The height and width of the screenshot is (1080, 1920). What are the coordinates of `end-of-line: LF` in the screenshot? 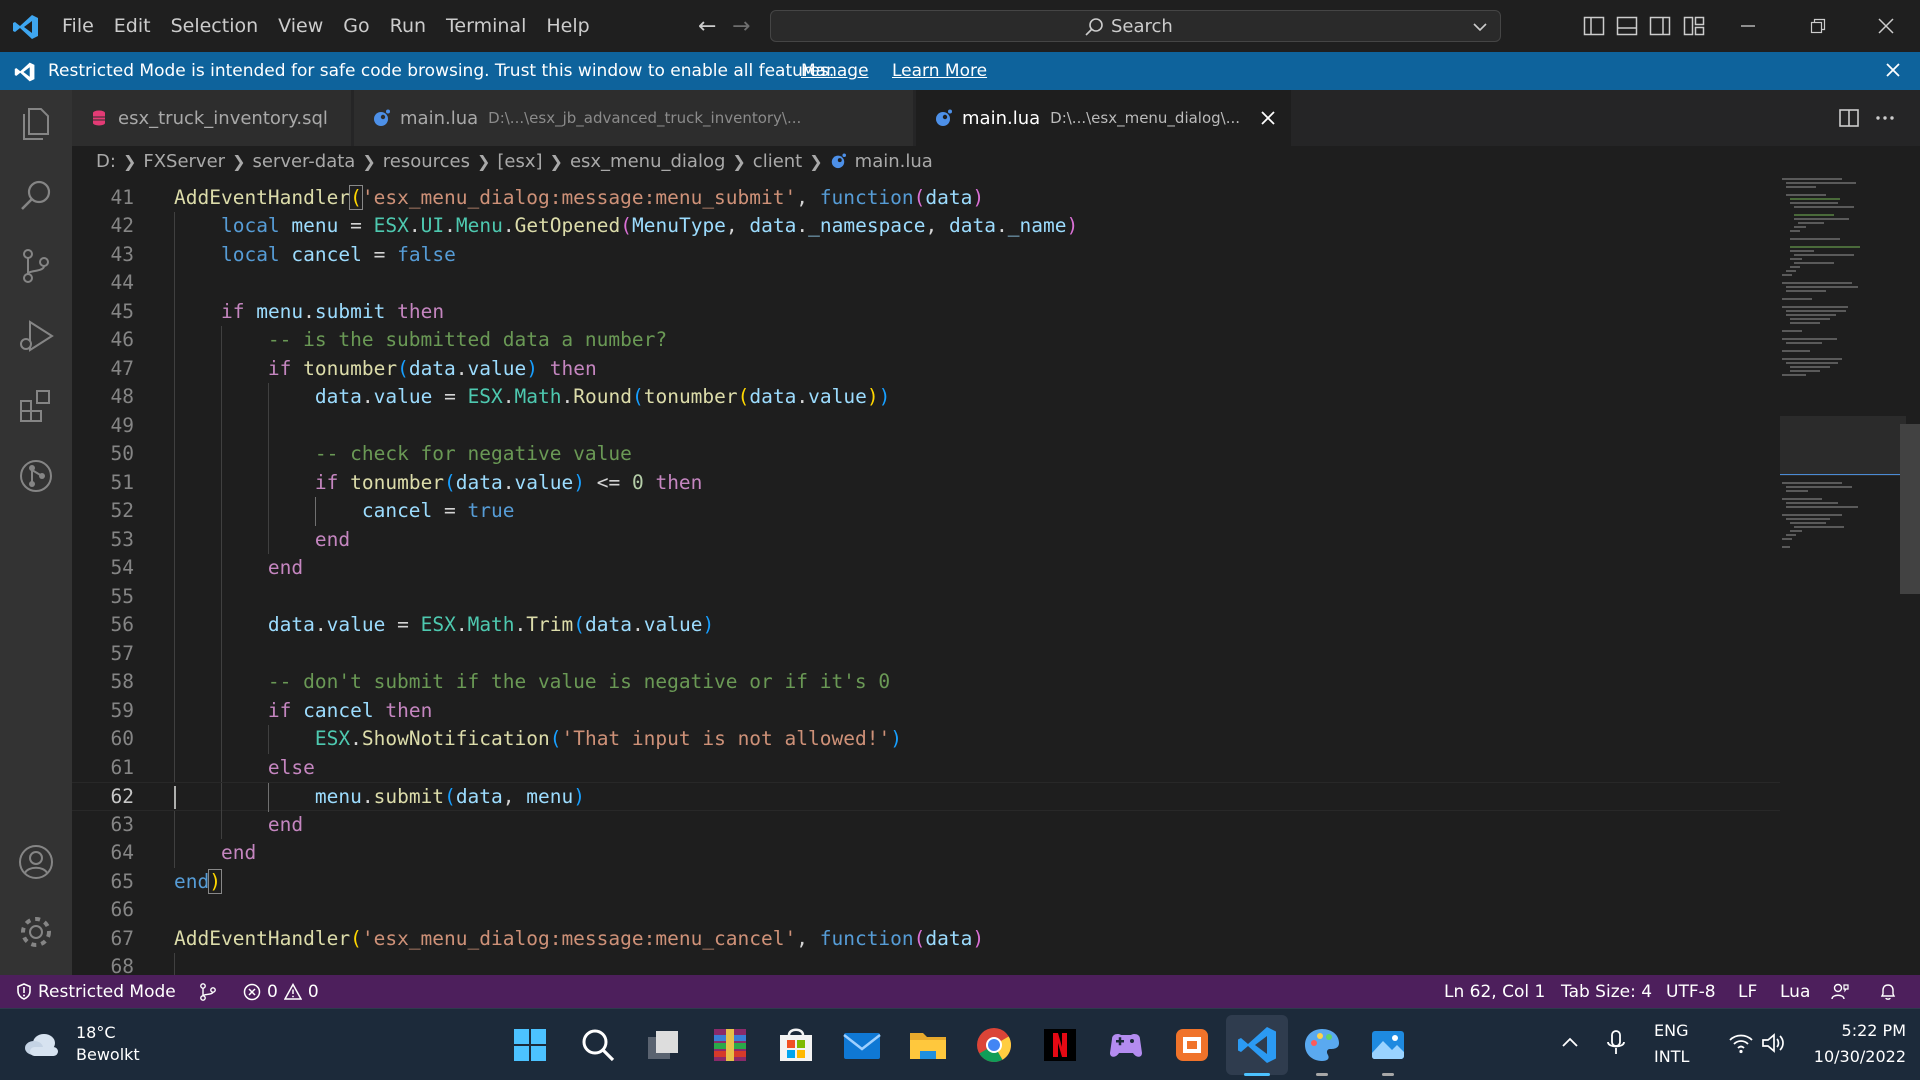 It's located at (1747, 992).